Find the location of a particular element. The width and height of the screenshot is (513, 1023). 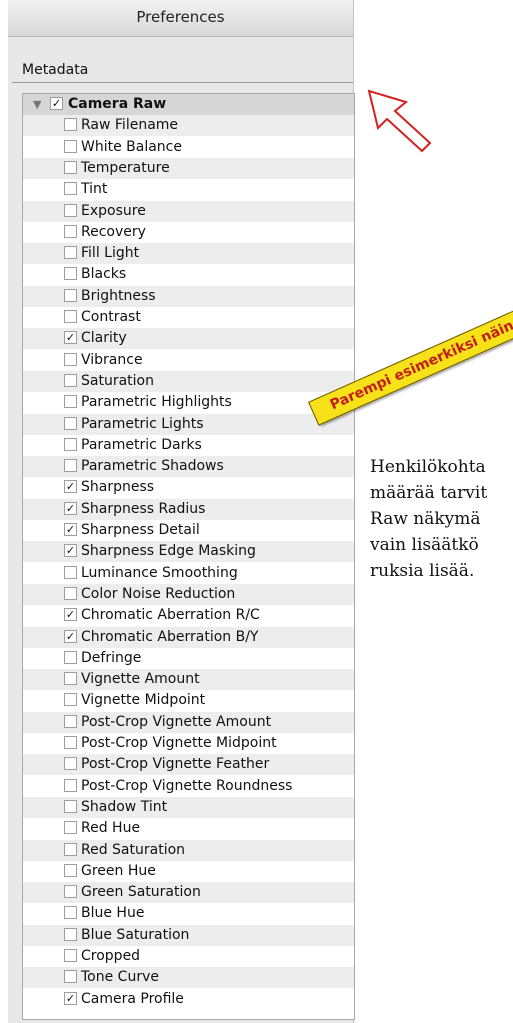

list-item: Post-Crop Vignette Roundness is located at coordinates (188, 786).